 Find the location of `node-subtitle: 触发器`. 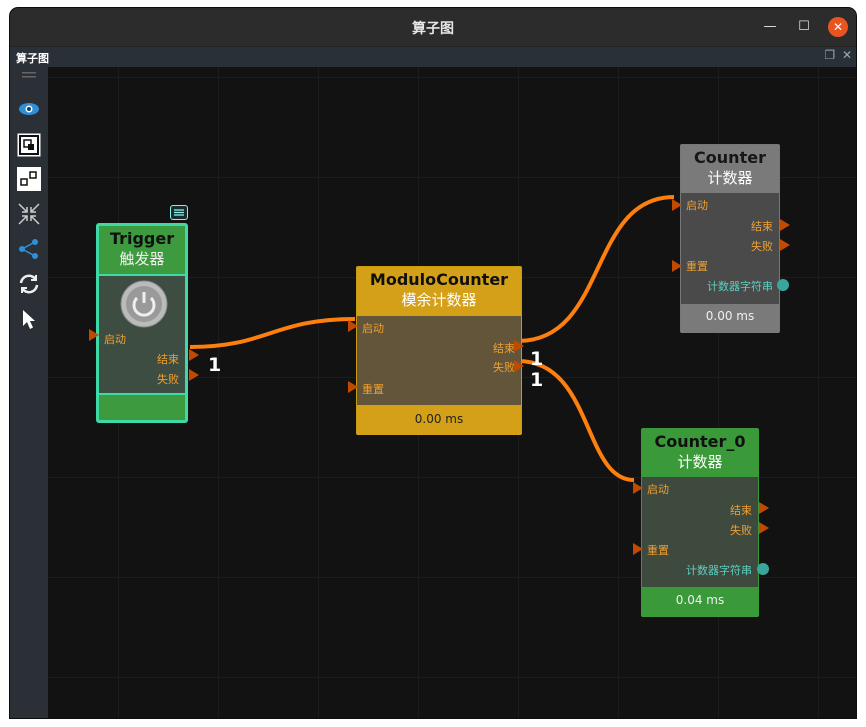

node-subtitle: 触发器 is located at coordinates (142, 259).